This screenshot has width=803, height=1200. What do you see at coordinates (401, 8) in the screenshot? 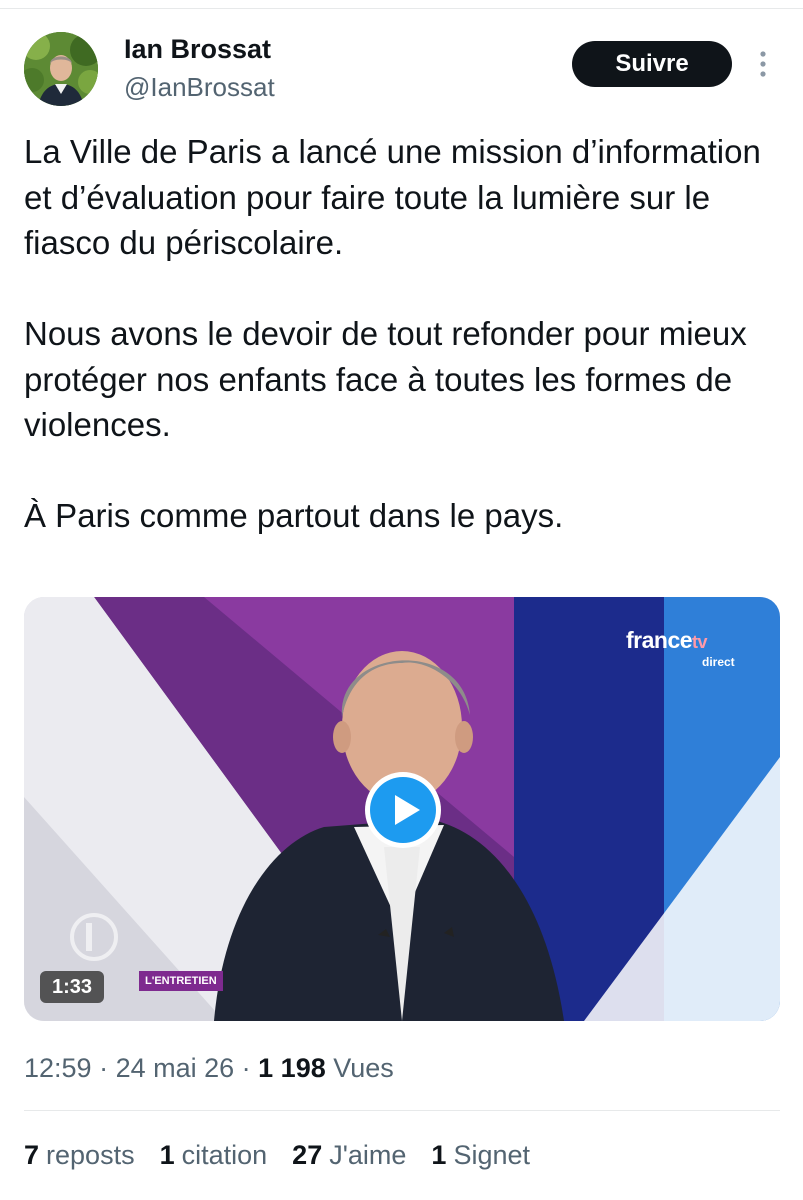
I see `top-divider` at bounding box center [401, 8].